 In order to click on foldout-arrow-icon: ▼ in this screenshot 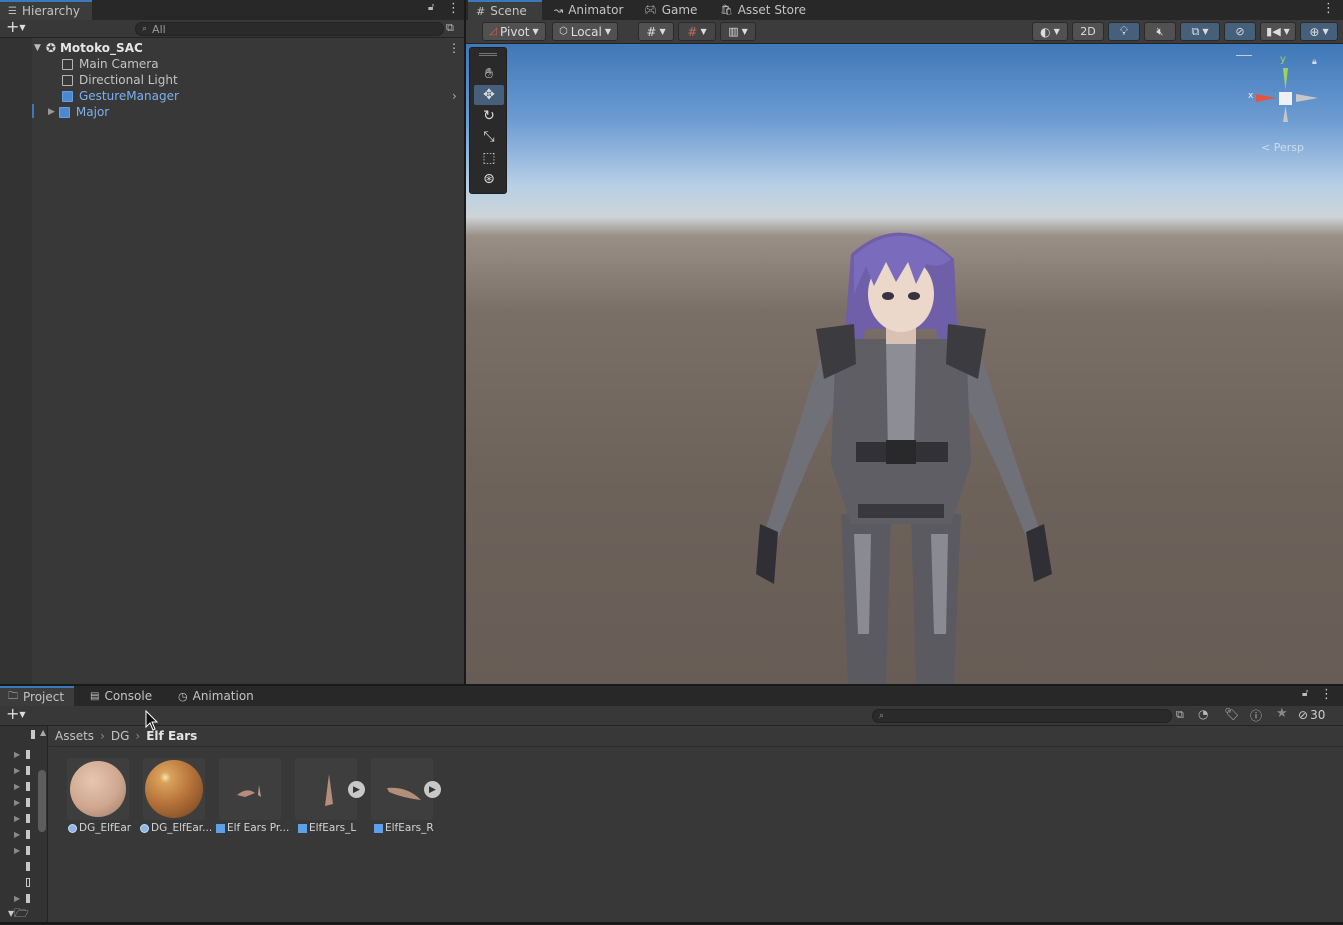, I will do `click(37, 48)`.